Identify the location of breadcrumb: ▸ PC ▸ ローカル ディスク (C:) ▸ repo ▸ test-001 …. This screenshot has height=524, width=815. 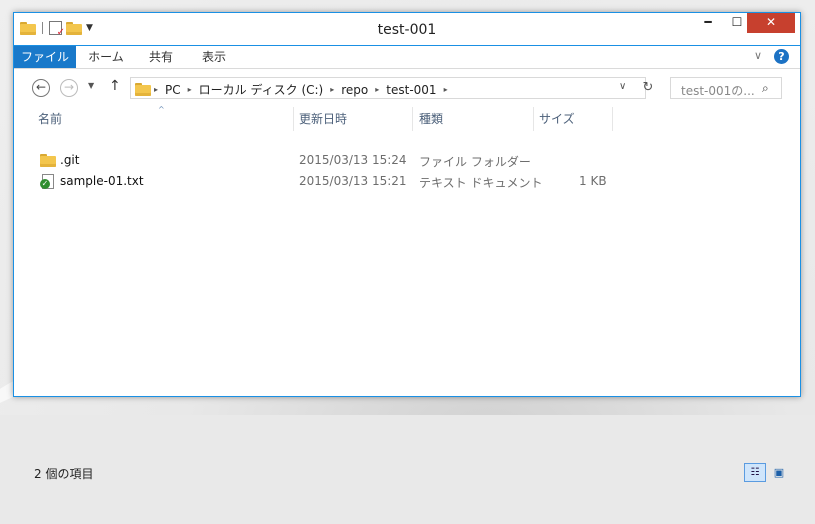
(293, 89).